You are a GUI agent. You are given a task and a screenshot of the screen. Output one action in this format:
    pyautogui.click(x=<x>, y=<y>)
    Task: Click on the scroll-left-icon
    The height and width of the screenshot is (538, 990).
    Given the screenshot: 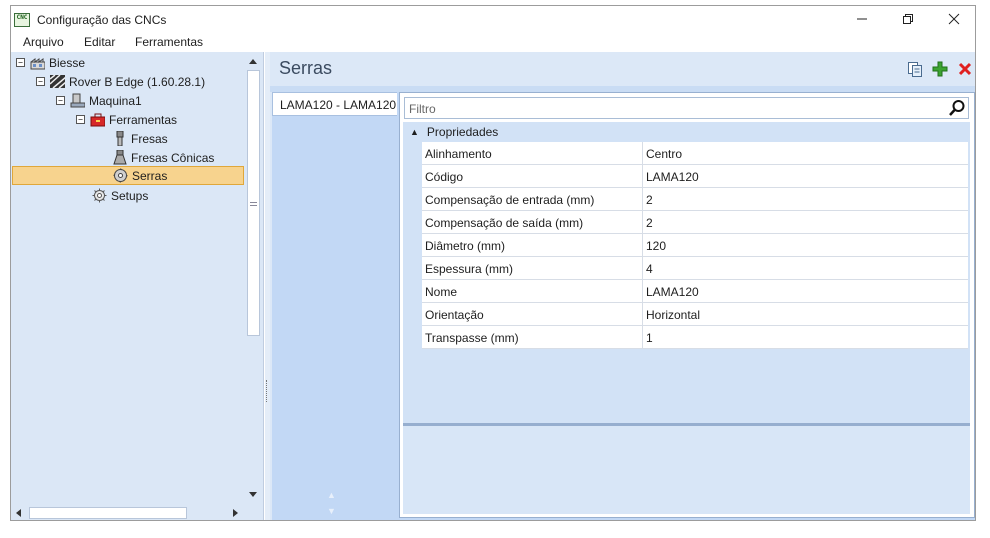 What is the action you would take?
    pyautogui.click(x=18, y=513)
    